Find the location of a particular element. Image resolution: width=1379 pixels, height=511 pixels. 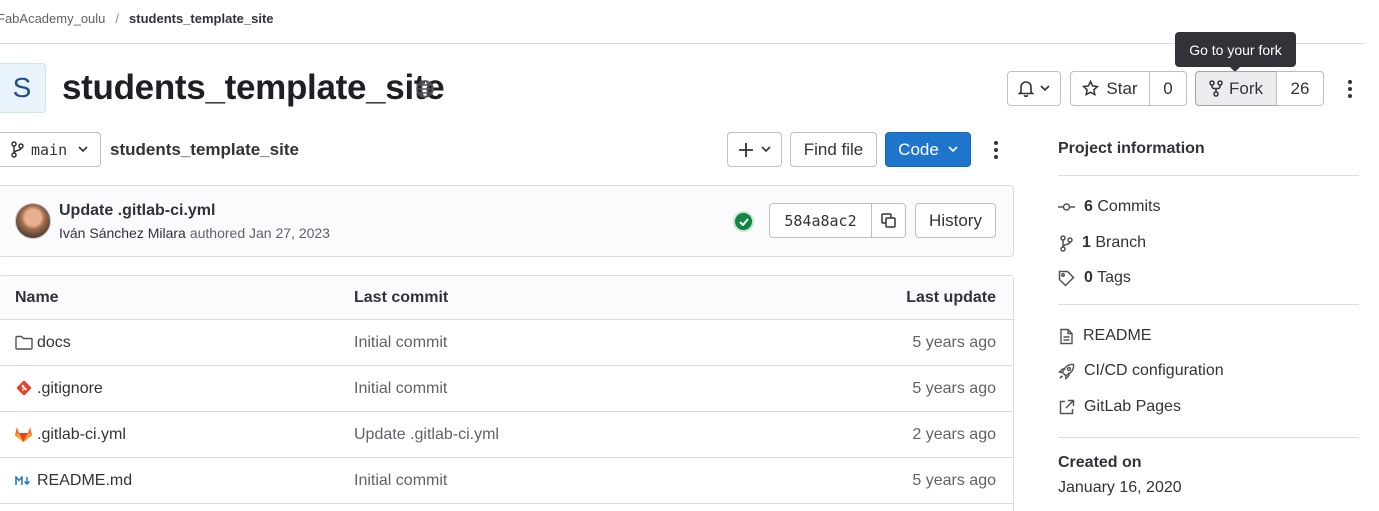

pipeline-status-icon is located at coordinates (743, 221).